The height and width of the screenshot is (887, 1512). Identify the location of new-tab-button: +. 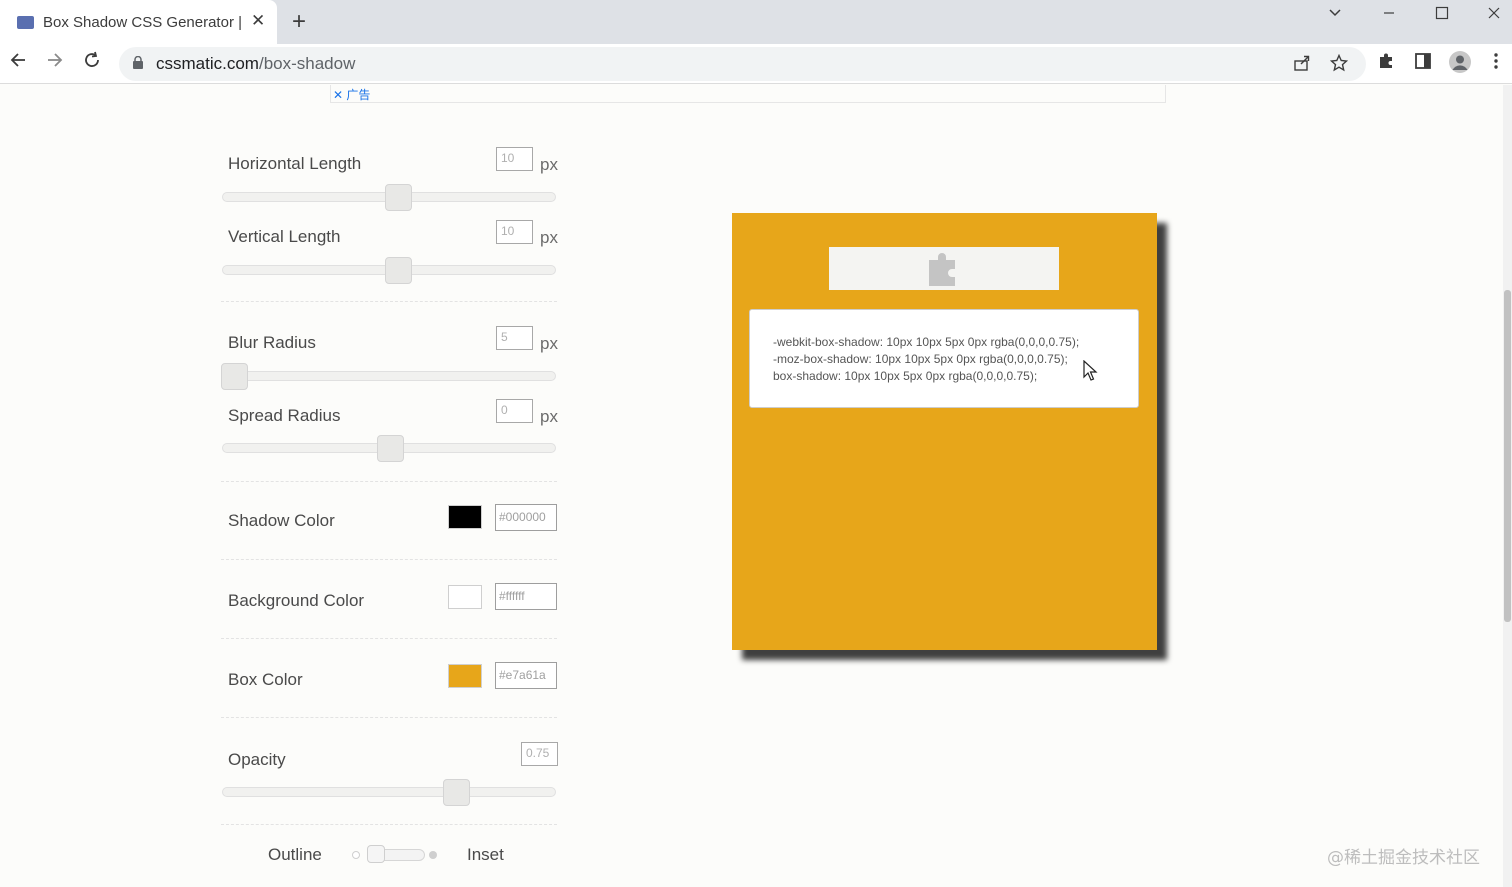
(299, 22).